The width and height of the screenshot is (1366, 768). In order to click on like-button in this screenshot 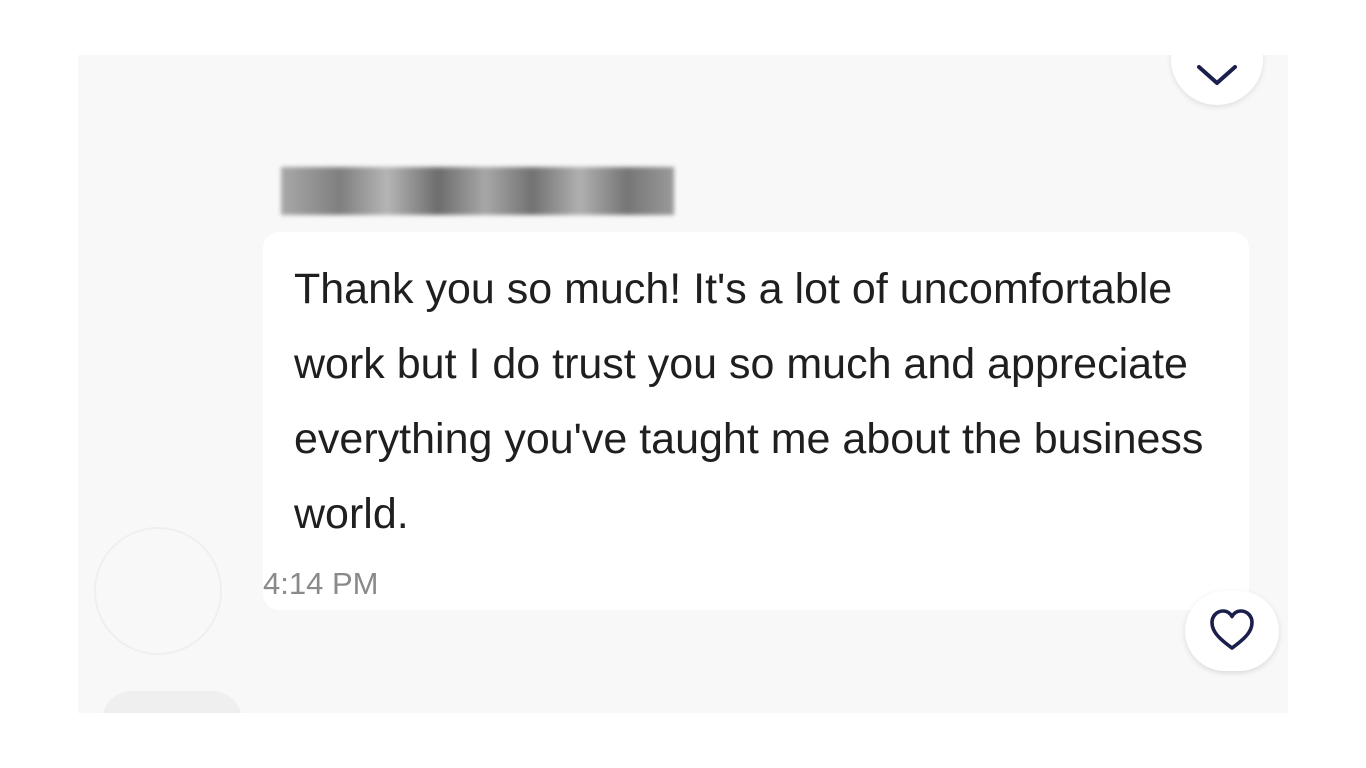, I will do `click(1232, 631)`.